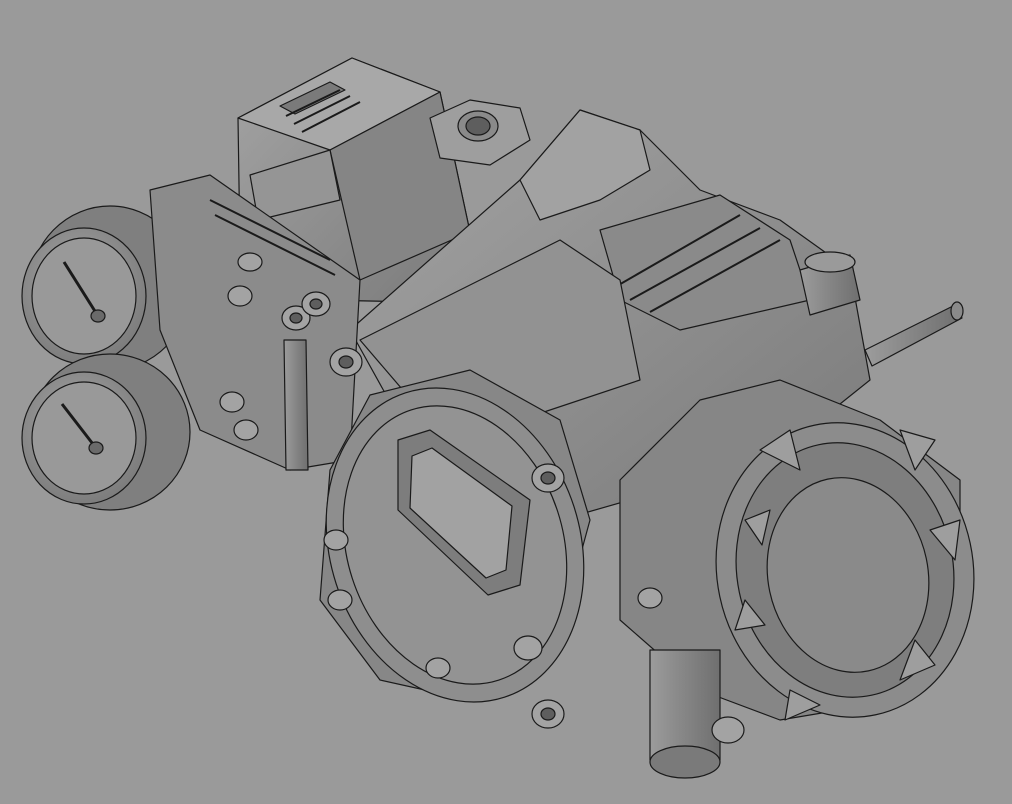  What do you see at coordinates (685, 705) in the screenshot?
I see `cable-entry` at bounding box center [685, 705].